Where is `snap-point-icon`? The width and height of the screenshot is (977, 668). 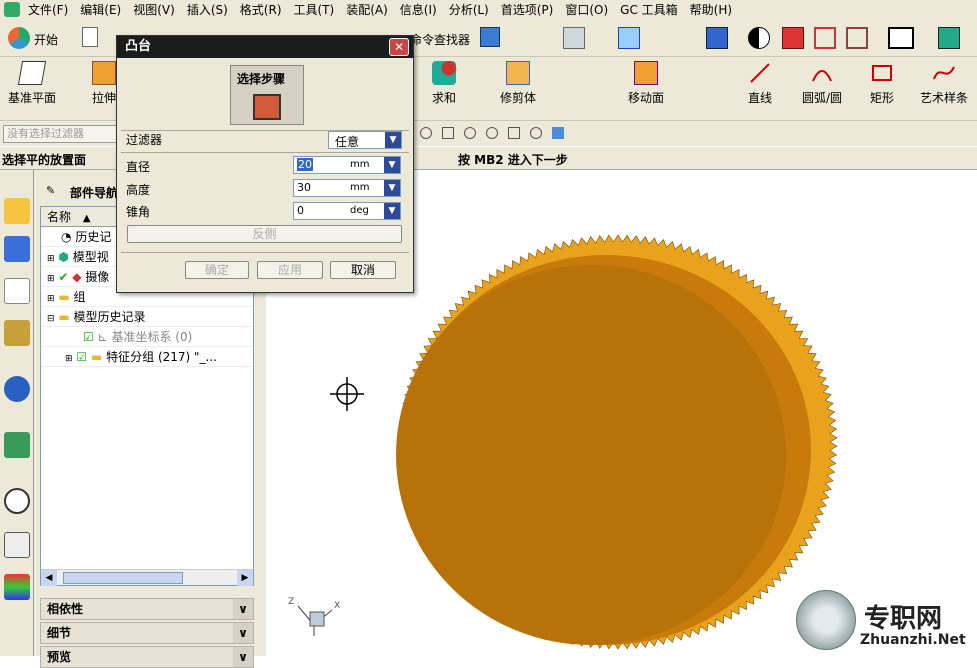 snap-point-icon is located at coordinates (426, 133).